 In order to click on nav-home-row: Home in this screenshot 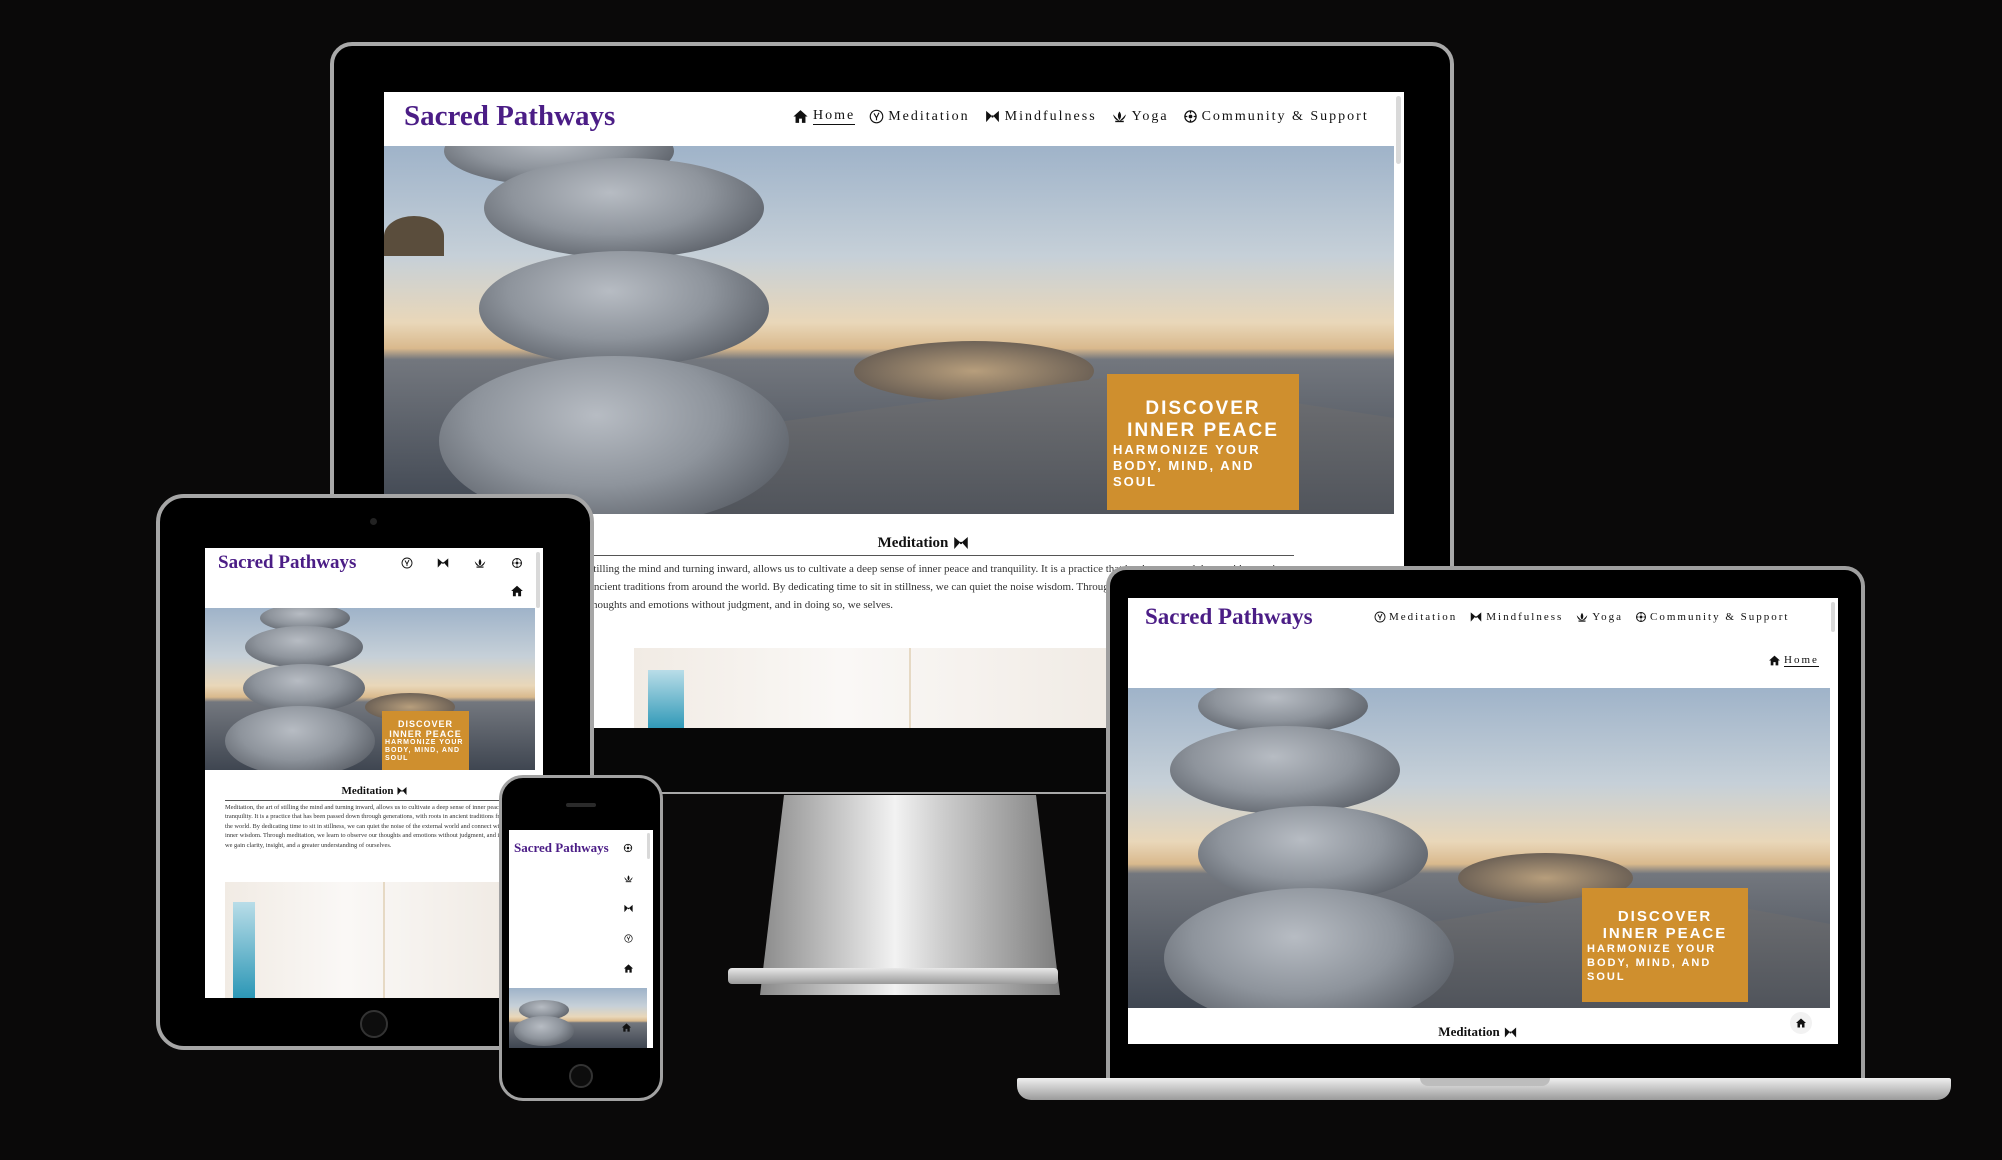, I will do `click(1793, 660)`.